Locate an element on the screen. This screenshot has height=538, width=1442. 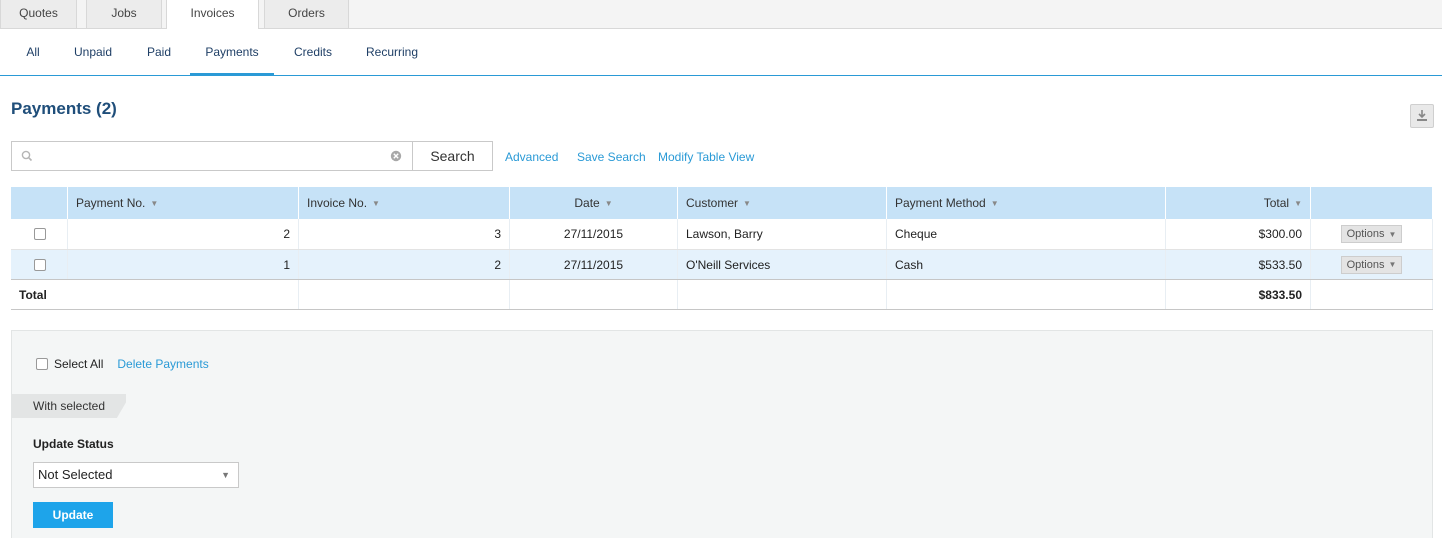
footer-total-value: $833.50 is located at coordinates (1238, 294).